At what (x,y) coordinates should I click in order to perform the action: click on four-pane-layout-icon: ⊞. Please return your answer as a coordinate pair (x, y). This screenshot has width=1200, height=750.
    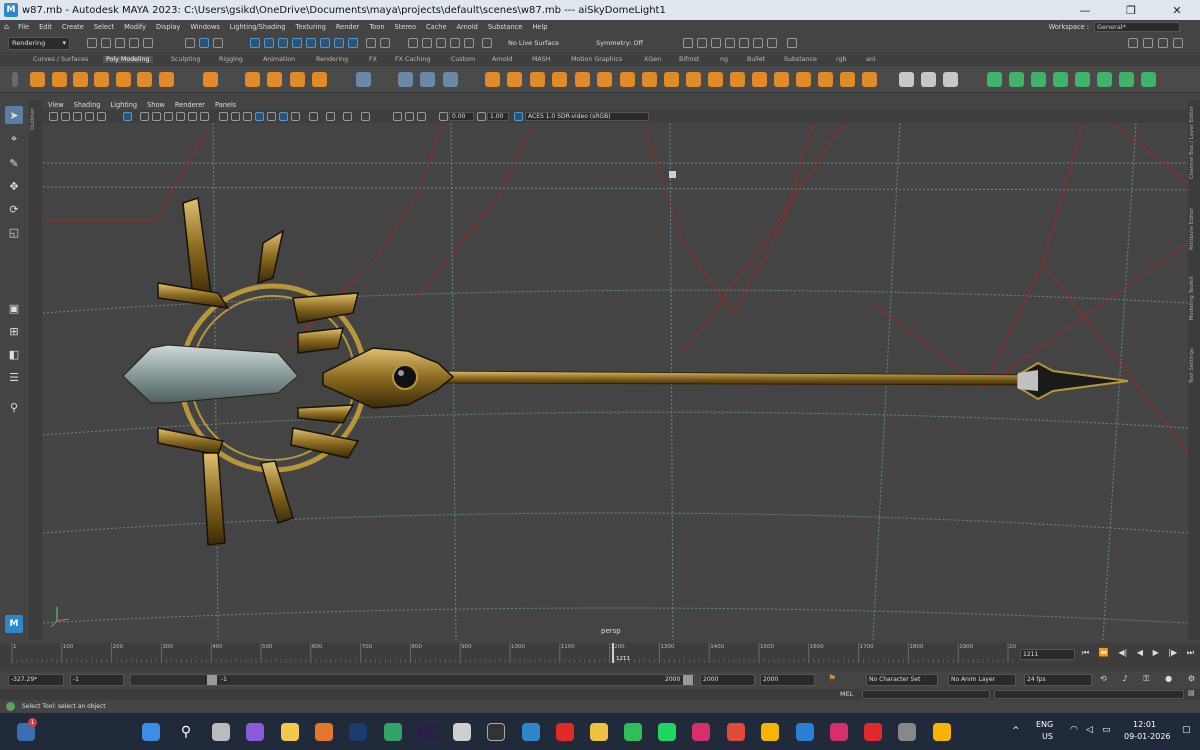
    Looking at the image, I should click on (14, 331).